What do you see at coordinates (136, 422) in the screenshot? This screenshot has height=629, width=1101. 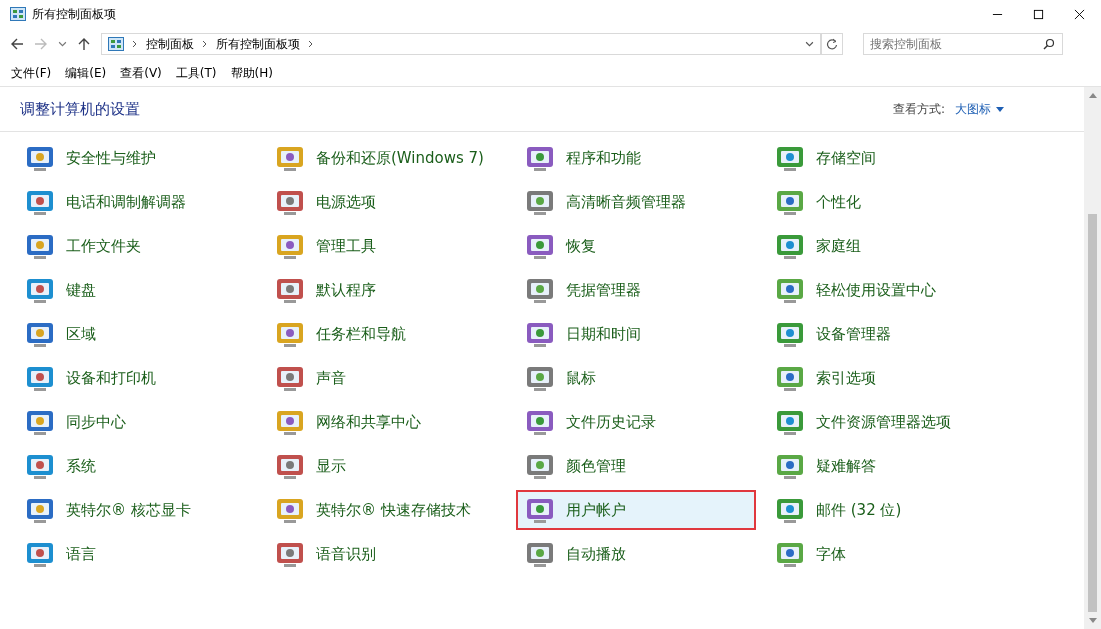 I see `control-panel-item: 同步中心` at bounding box center [136, 422].